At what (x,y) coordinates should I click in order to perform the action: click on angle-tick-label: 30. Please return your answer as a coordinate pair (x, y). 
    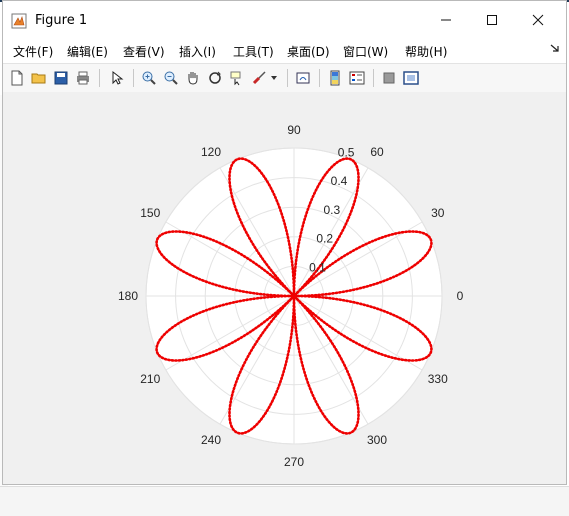
    Looking at the image, I should click on (438, 213).